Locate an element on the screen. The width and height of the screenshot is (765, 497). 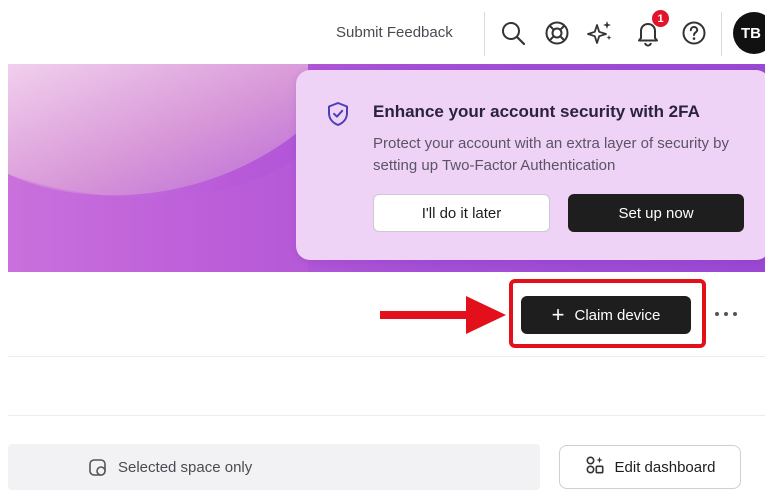
edit-dashboard-label: Edit dashboard is located at coordinates (665, 467).